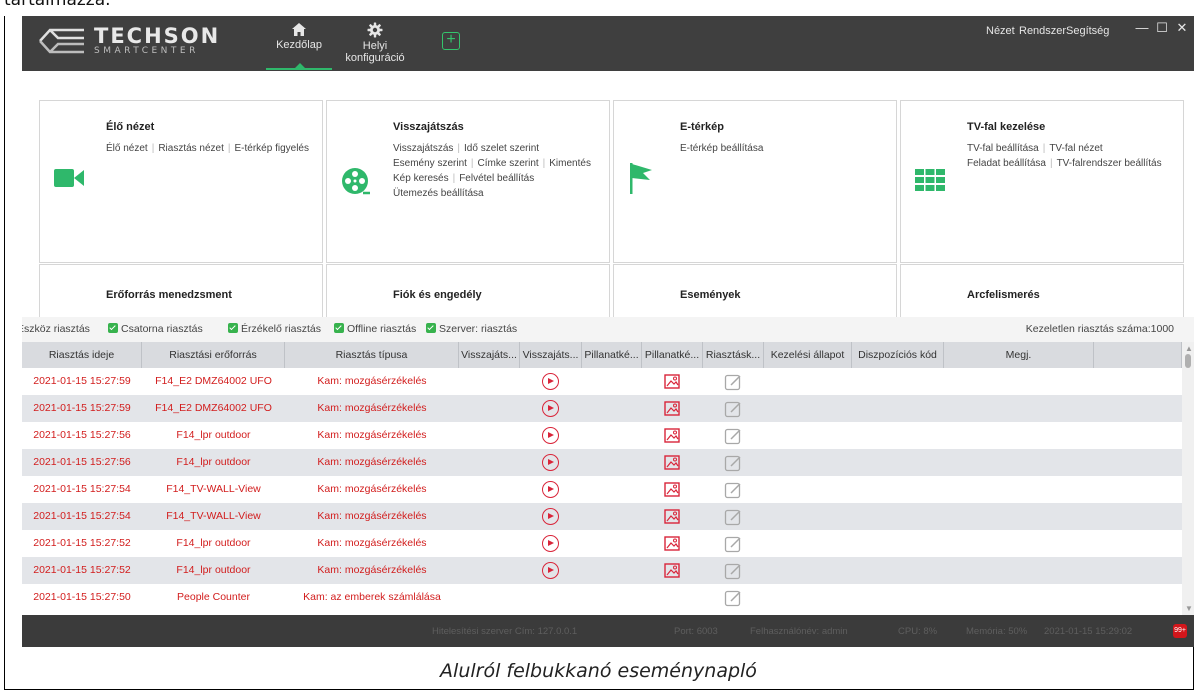 The width and height of the screenshot is (1197, 691). I want to click on link-emap-settings: E-térkép beállítása, so click(721, 148).